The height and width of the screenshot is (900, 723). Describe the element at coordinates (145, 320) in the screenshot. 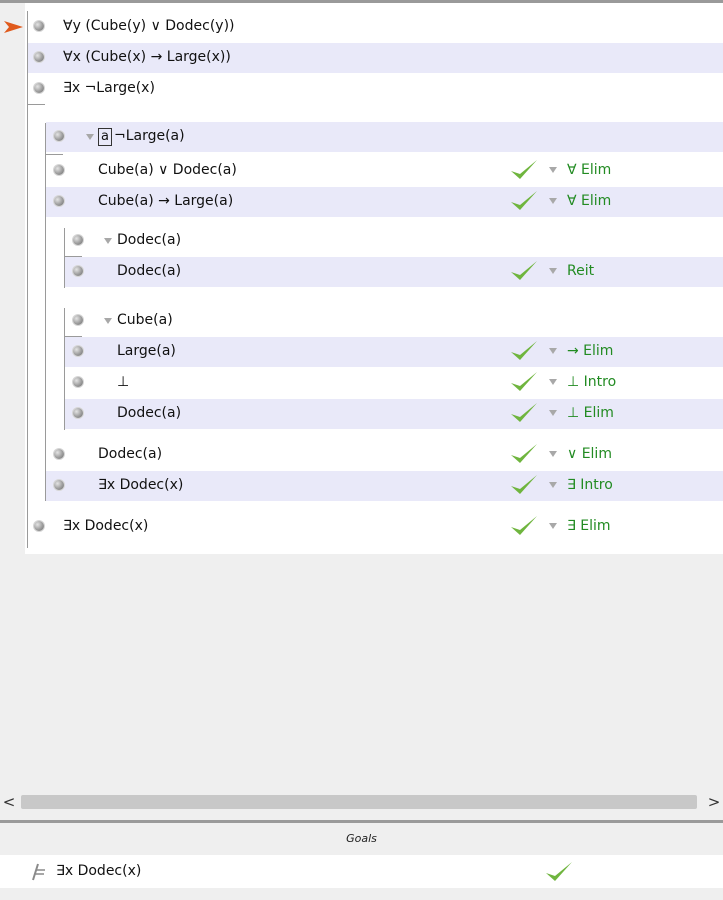

I see `step-formula: Cube(a)` at that location.